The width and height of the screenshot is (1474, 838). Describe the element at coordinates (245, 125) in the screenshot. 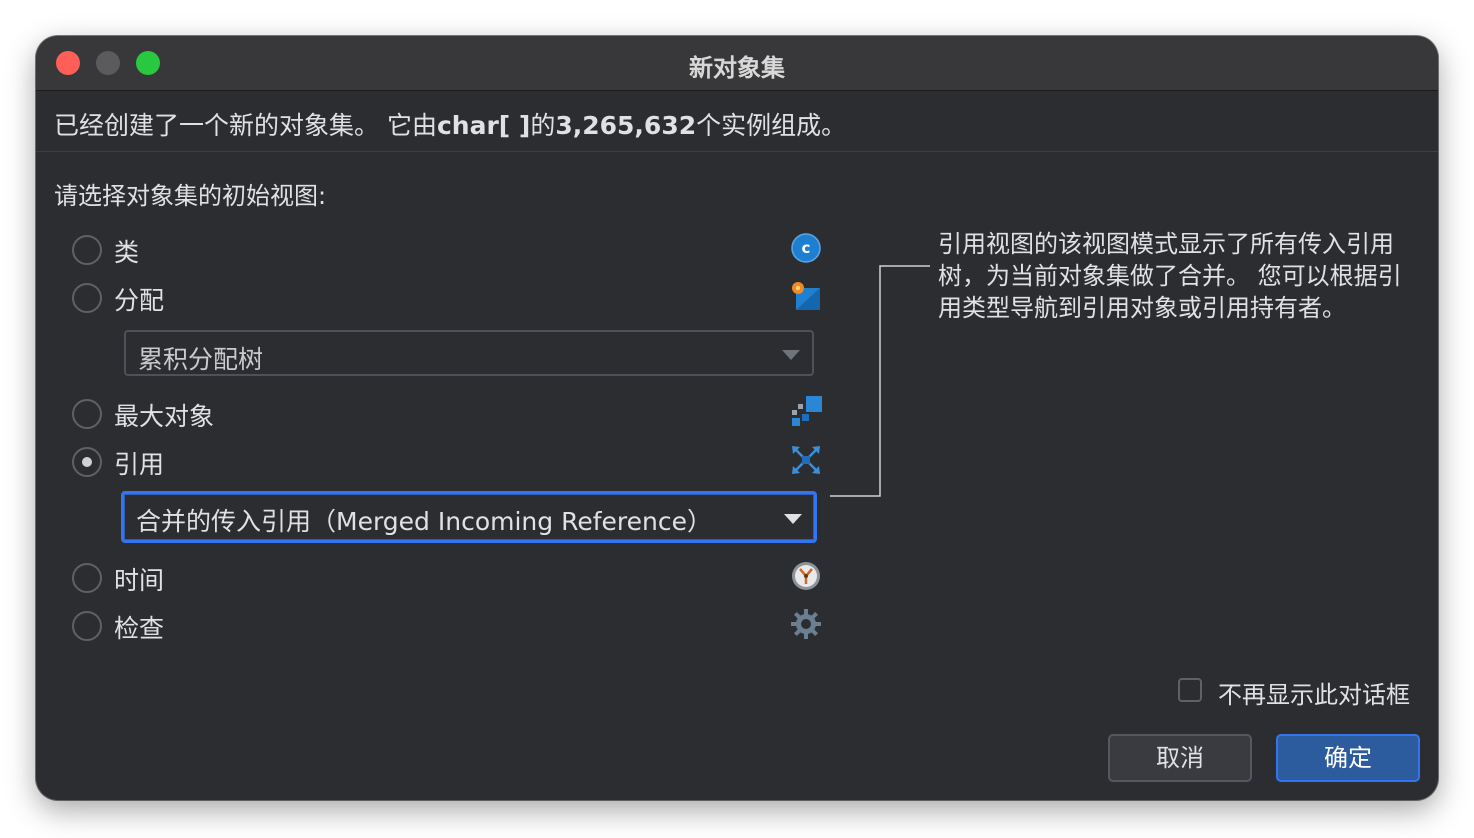

I see `info-prefix: 已经创建了一个新的对象集。 它由` at that location.